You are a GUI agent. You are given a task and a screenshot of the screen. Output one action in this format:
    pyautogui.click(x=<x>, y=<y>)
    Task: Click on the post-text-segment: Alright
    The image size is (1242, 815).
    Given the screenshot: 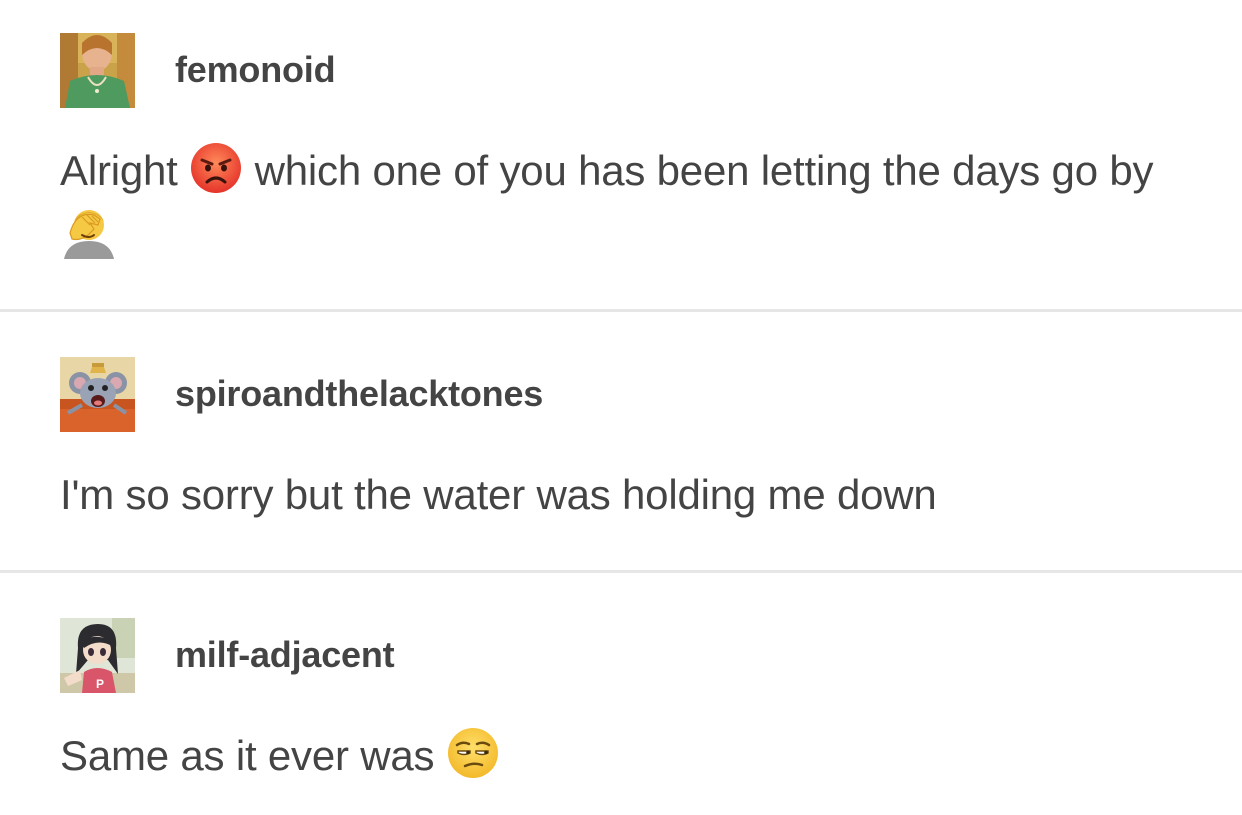 What is the action you would take?
    pyautogui.click(x=125, y=170)
    